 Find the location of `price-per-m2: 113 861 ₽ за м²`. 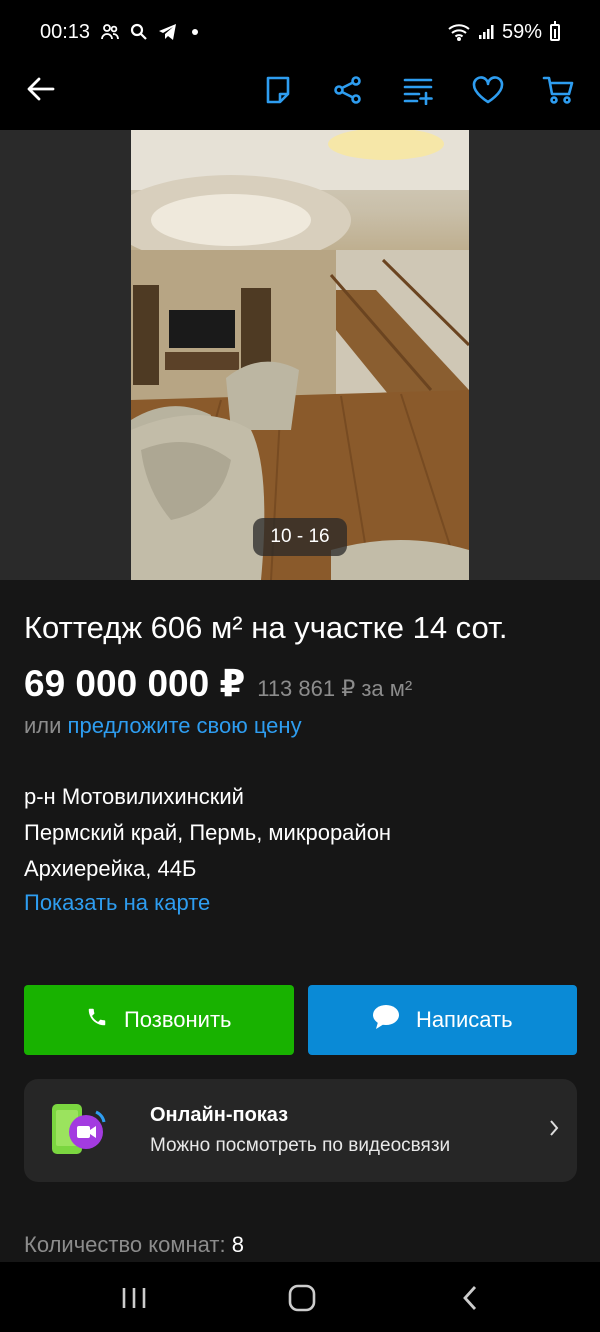

price-per-m2: 113 861 ₽ за м² is located at coordinates (335, 688).